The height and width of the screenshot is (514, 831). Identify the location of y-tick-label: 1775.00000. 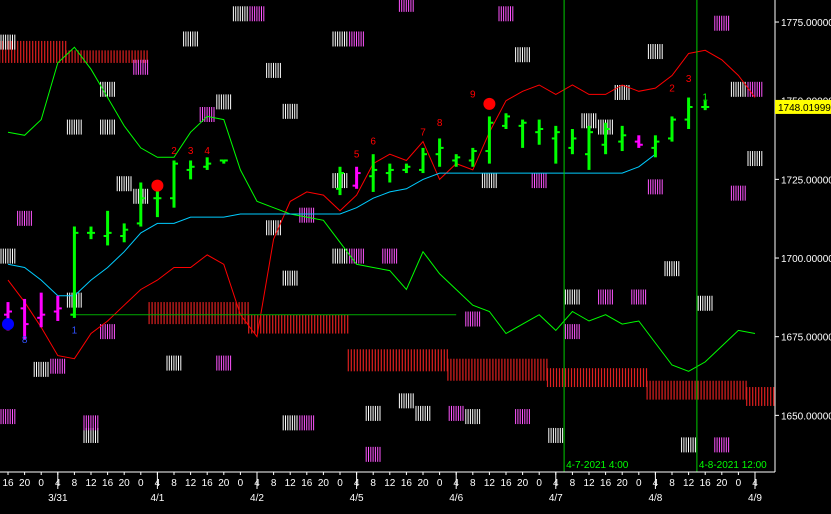
(806, 23).